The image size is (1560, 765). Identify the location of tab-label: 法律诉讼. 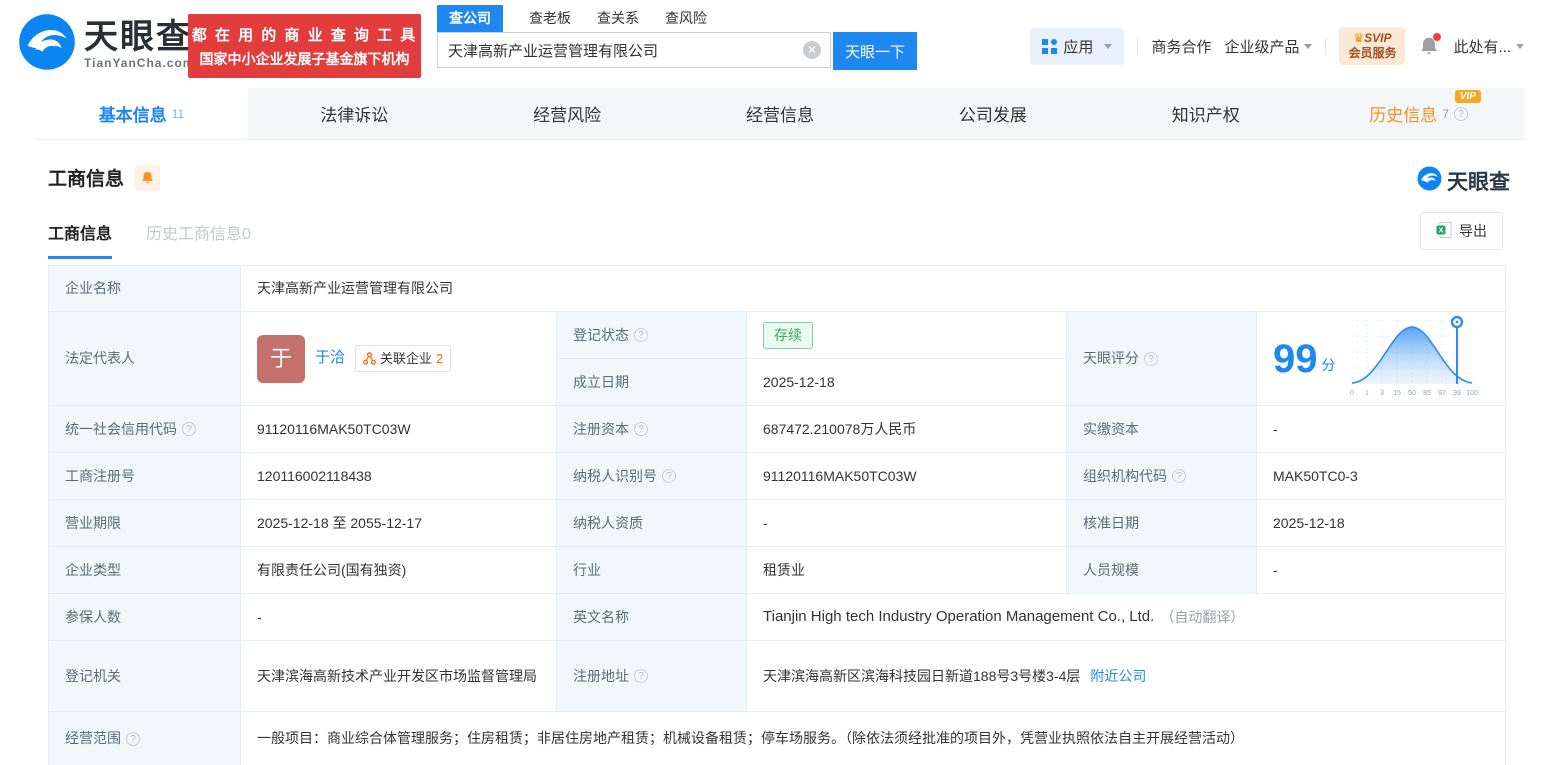
(354, 115).